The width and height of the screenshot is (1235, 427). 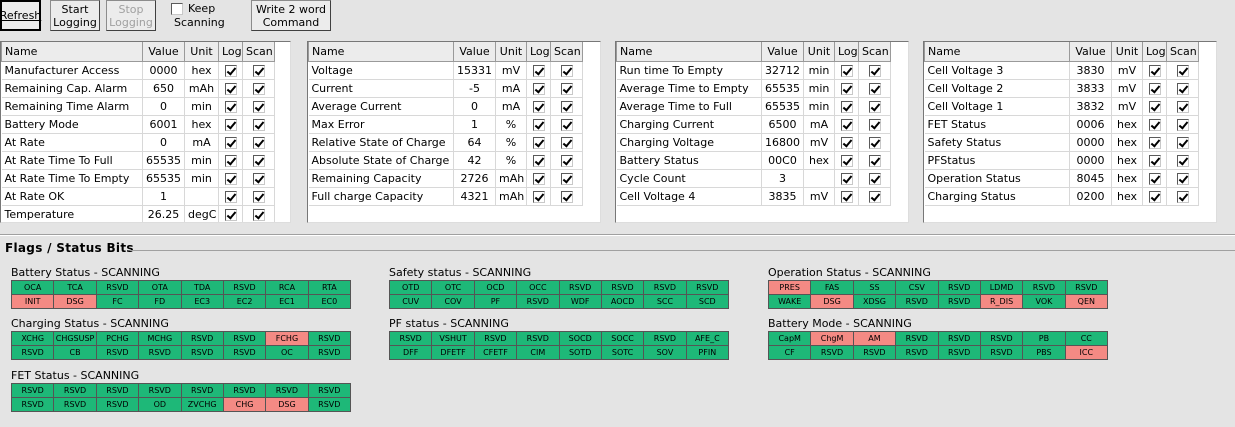 I want to click on row-scan-cell, so click(x=1182, y=160).